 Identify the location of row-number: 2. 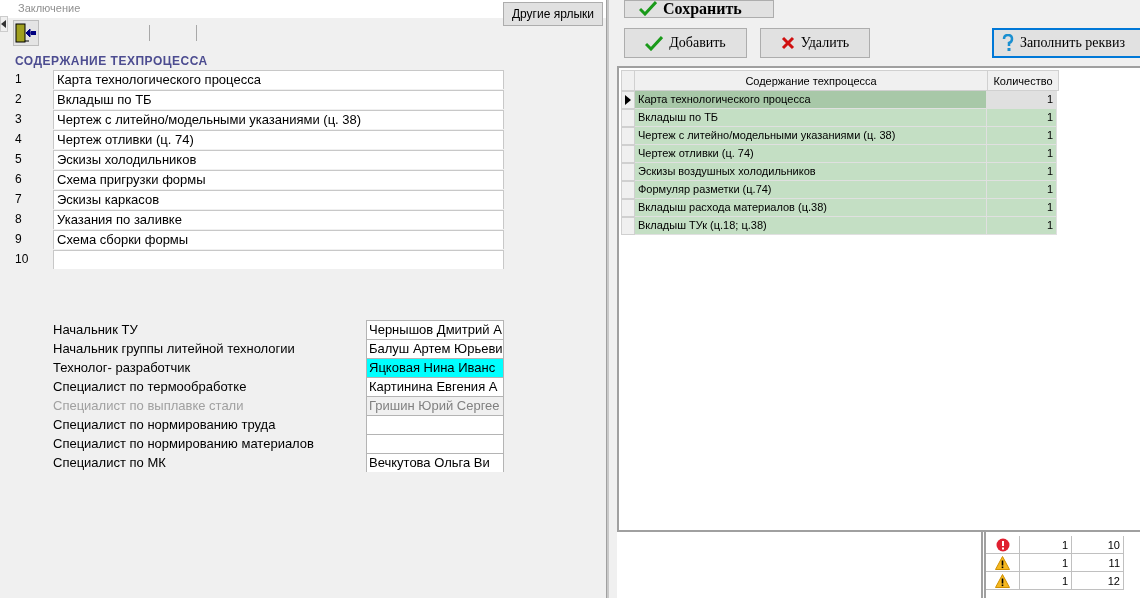
(18, 99).